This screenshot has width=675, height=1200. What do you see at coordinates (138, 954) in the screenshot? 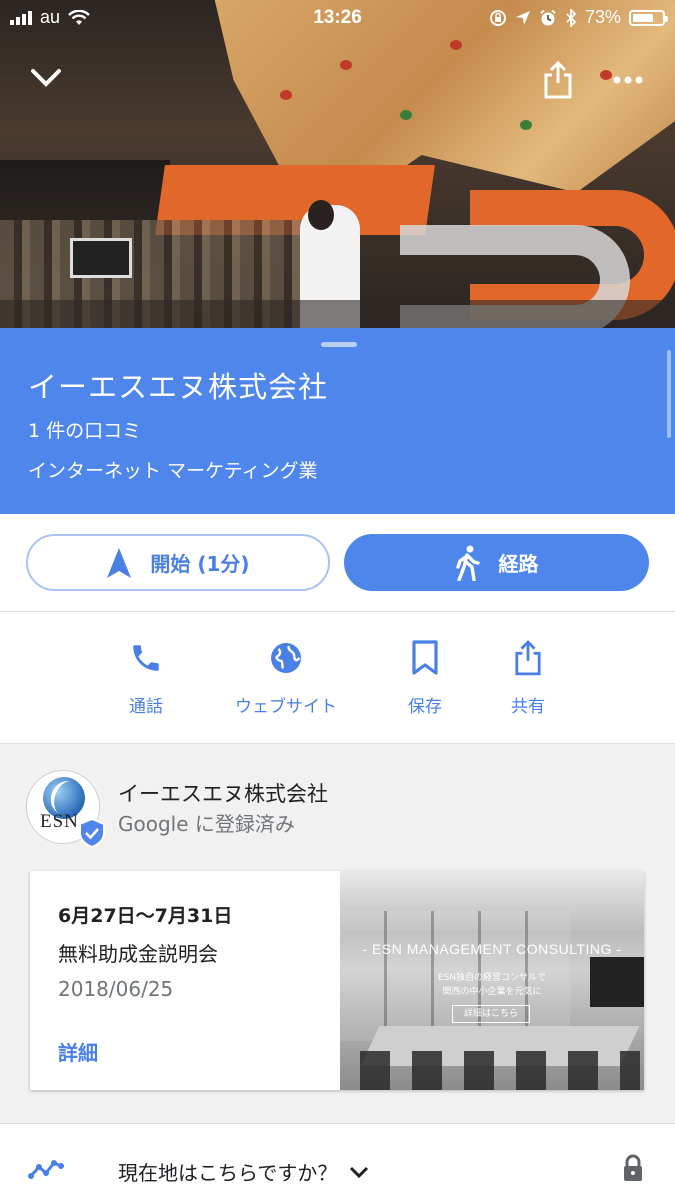
I see `post-title: 無料助成金説明会` at bounding box center [138, 954].